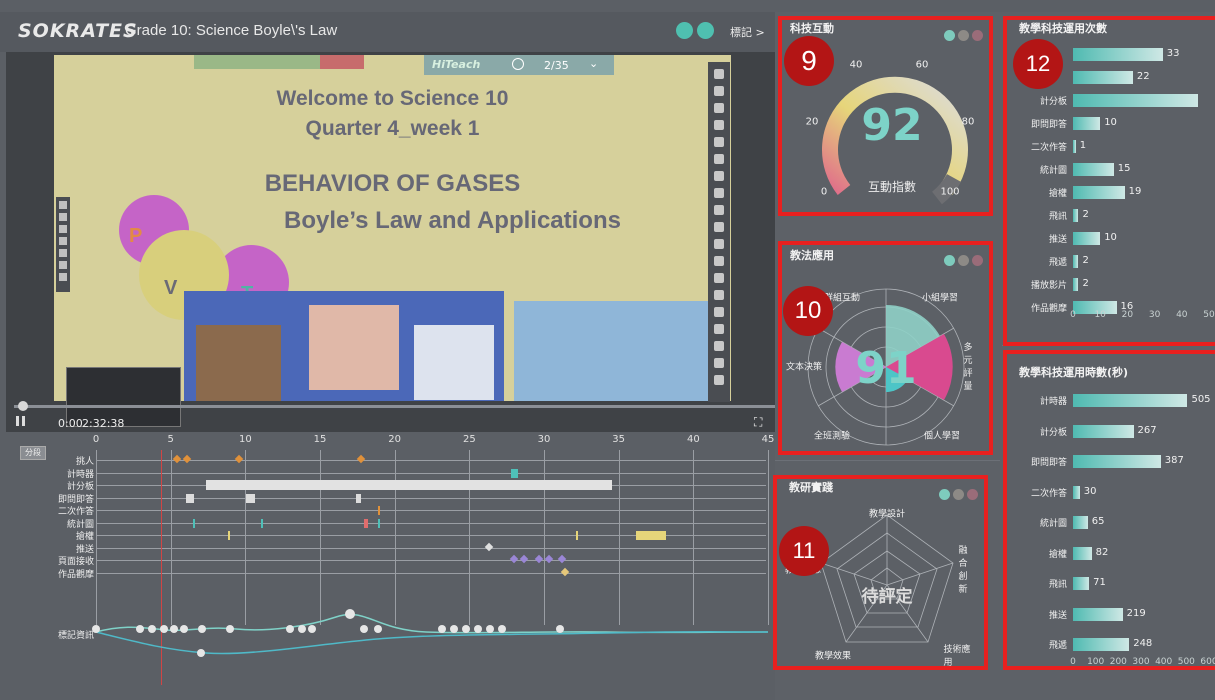 The width and height of the screenshot is (1215, 700). Describe the element at coordinates (1038, 64) in the screenshot. I see `badge-12: 12` at that location.